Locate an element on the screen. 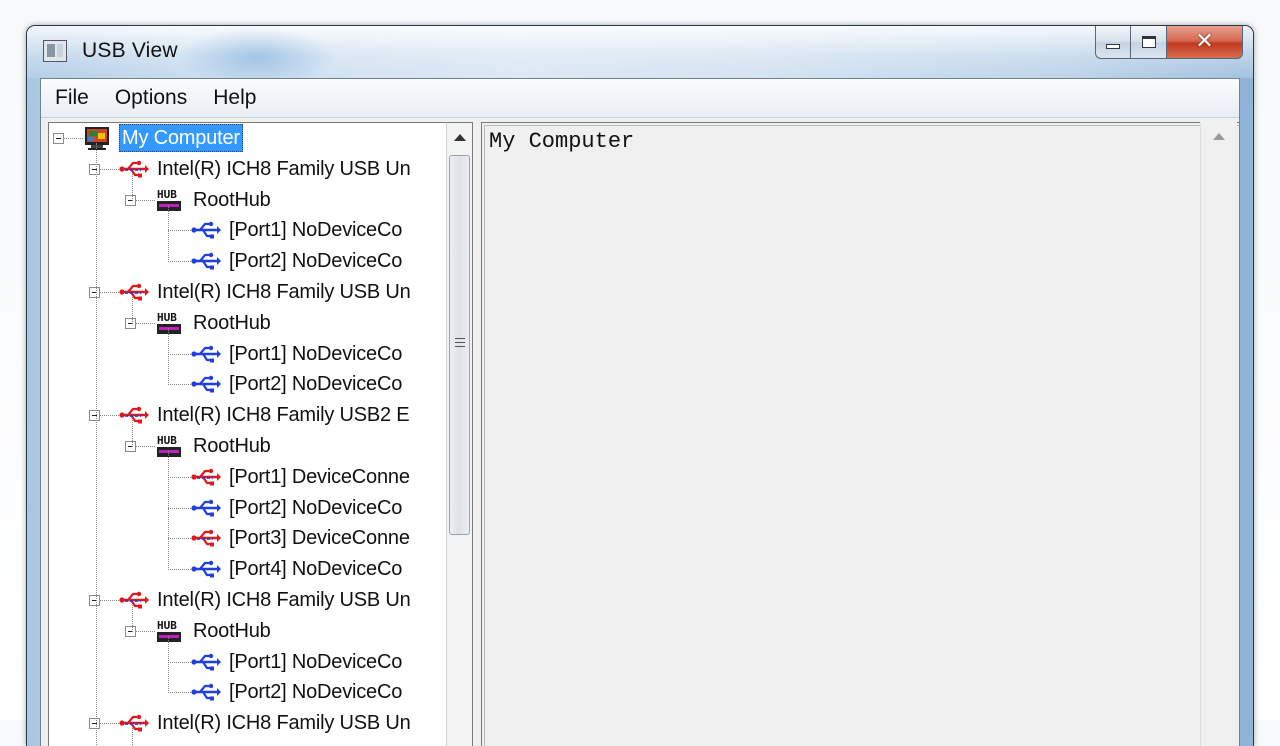 The width and height of the screenshot is (1280, 746). scroll-up-button is located at coordinates (459, 137).